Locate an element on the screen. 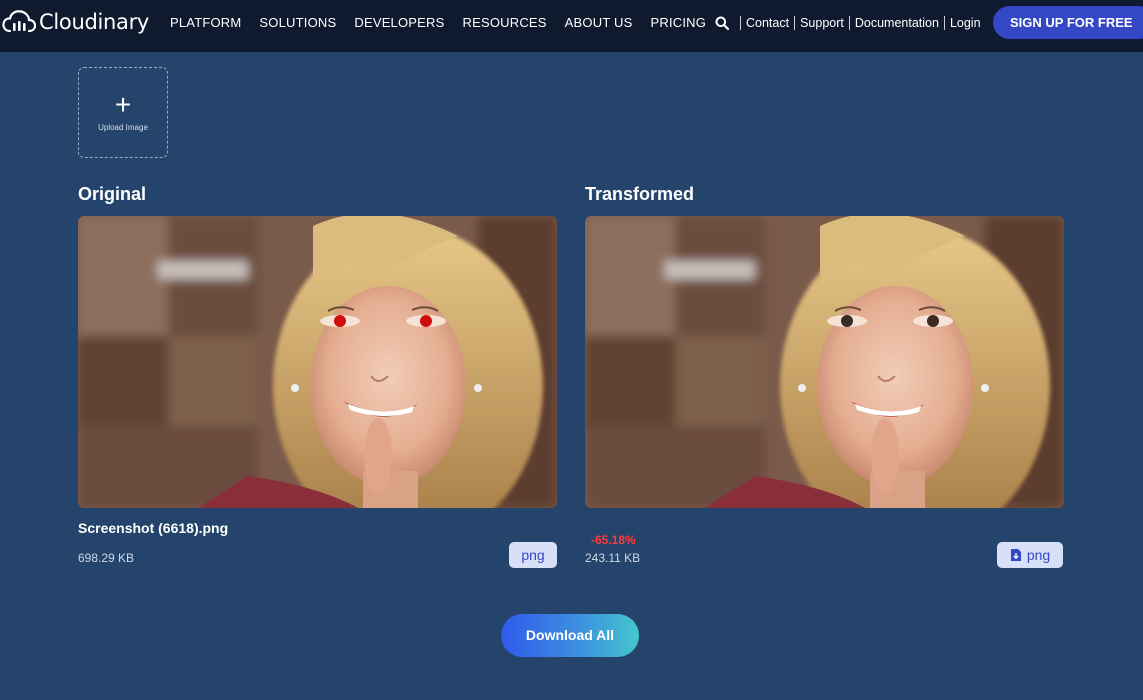  sign-up-button: SIGN UP FOR FREE is located at coordinates (1068, 22).